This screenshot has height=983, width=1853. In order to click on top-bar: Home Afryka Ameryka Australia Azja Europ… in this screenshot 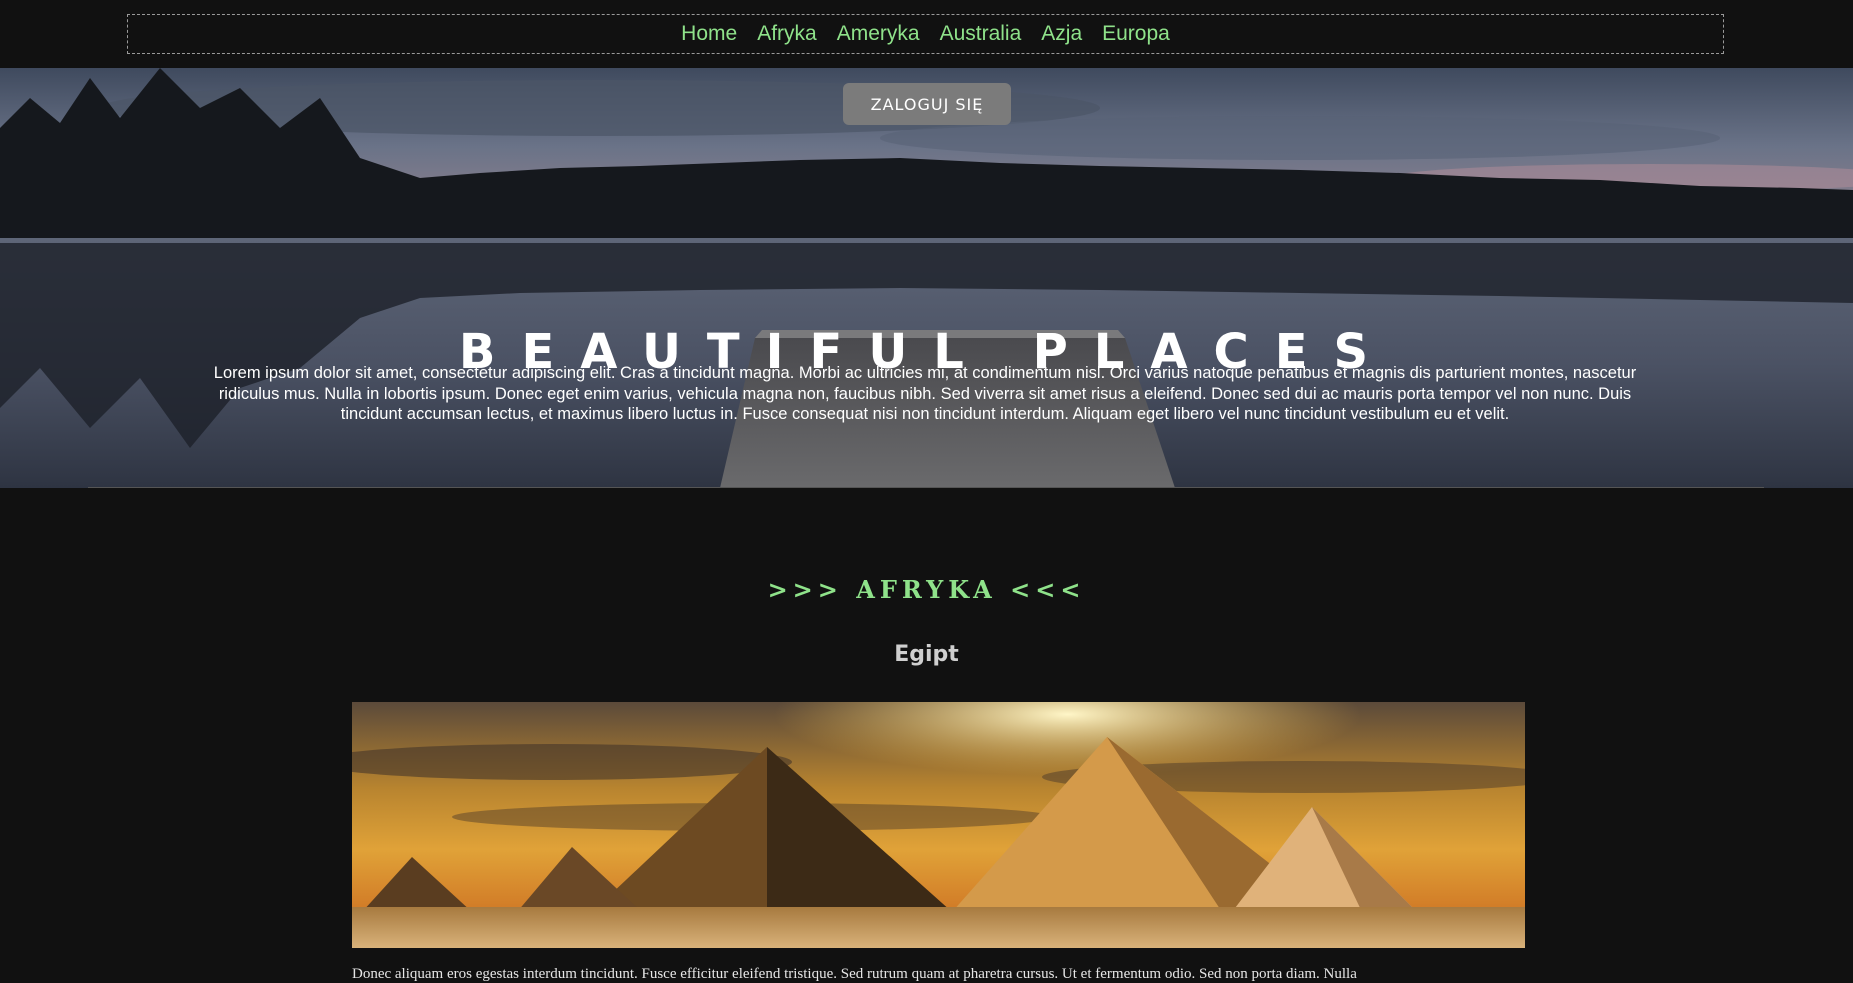, I will do `click(926, 34)`.